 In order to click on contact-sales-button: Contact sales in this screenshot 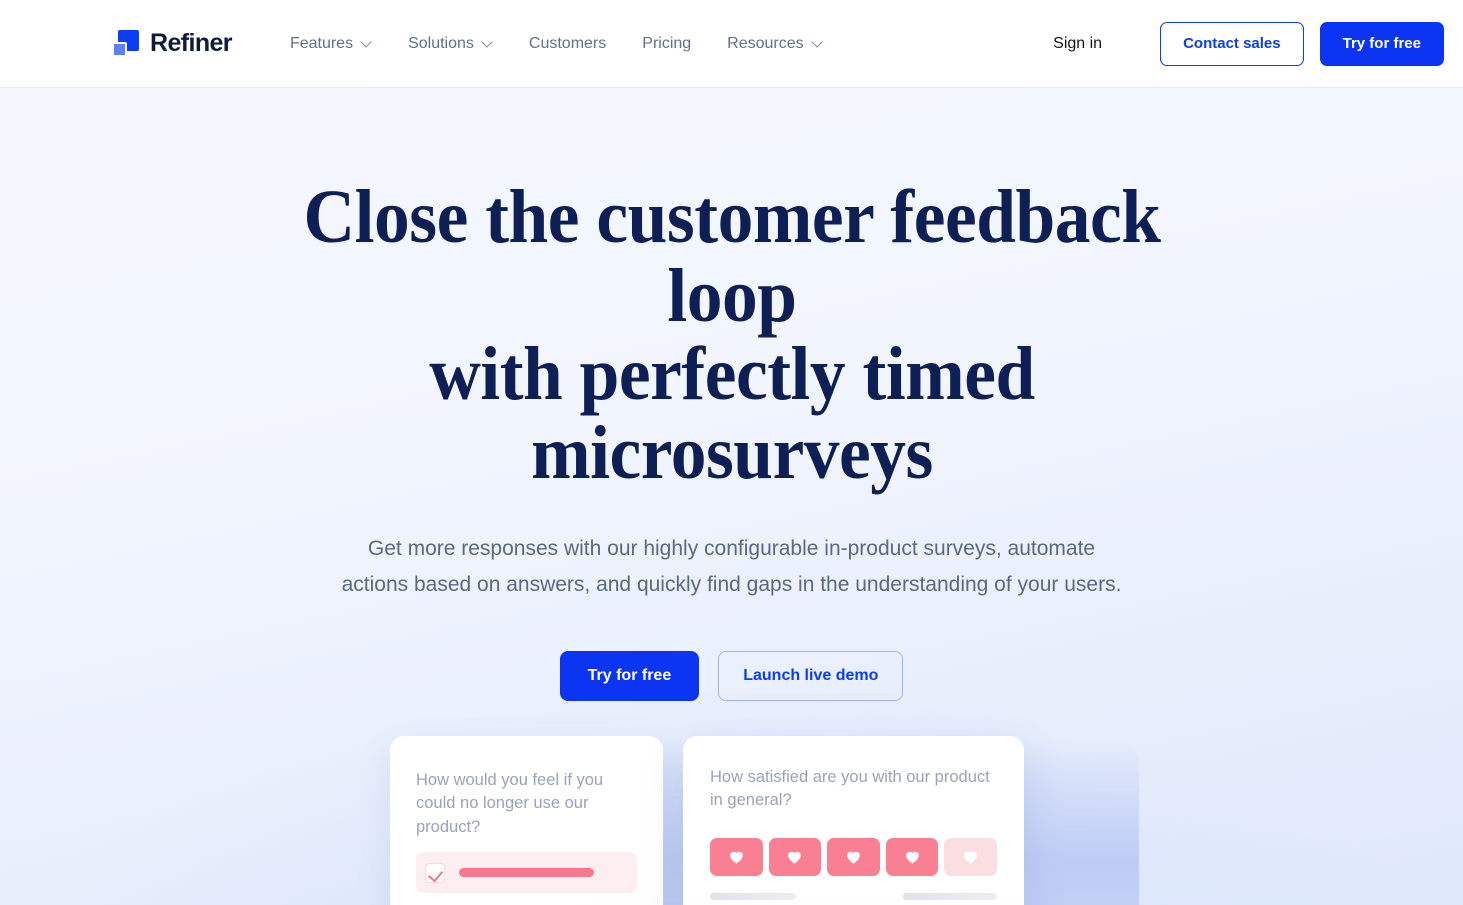, I will do `click(1232, 43)`.